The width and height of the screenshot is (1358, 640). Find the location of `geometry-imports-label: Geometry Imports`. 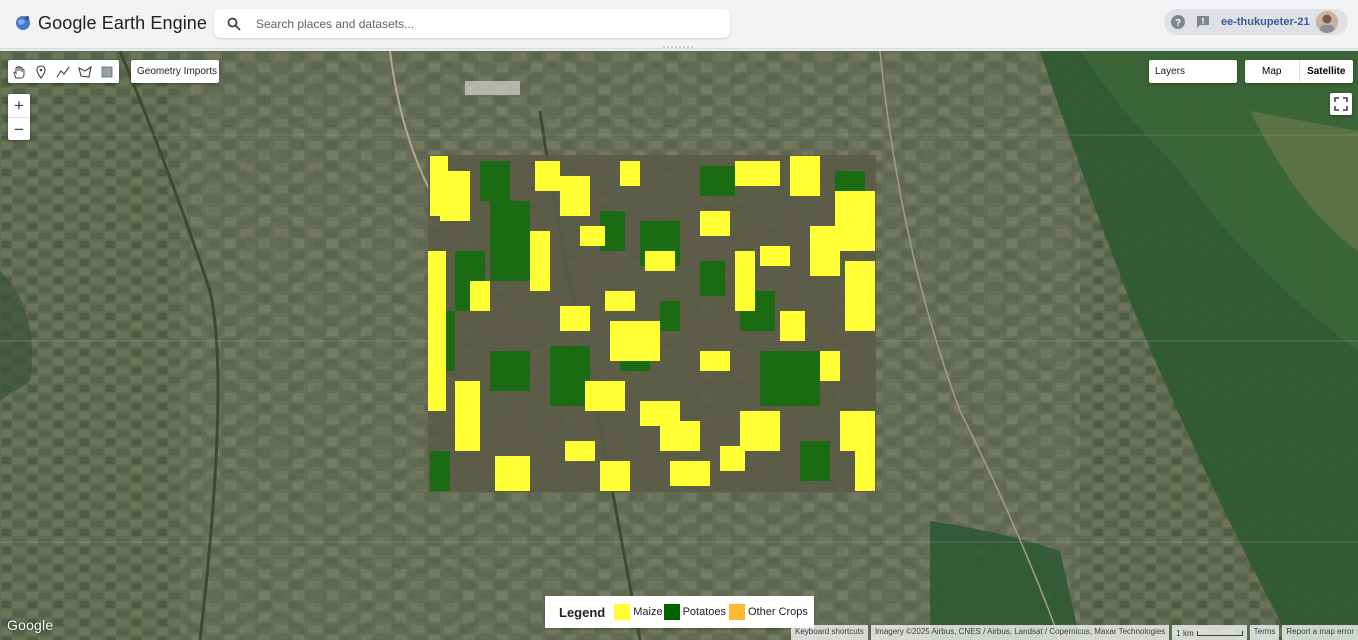

geometry-imports-label: Geometry Imports is located at coordinates (177, 71).